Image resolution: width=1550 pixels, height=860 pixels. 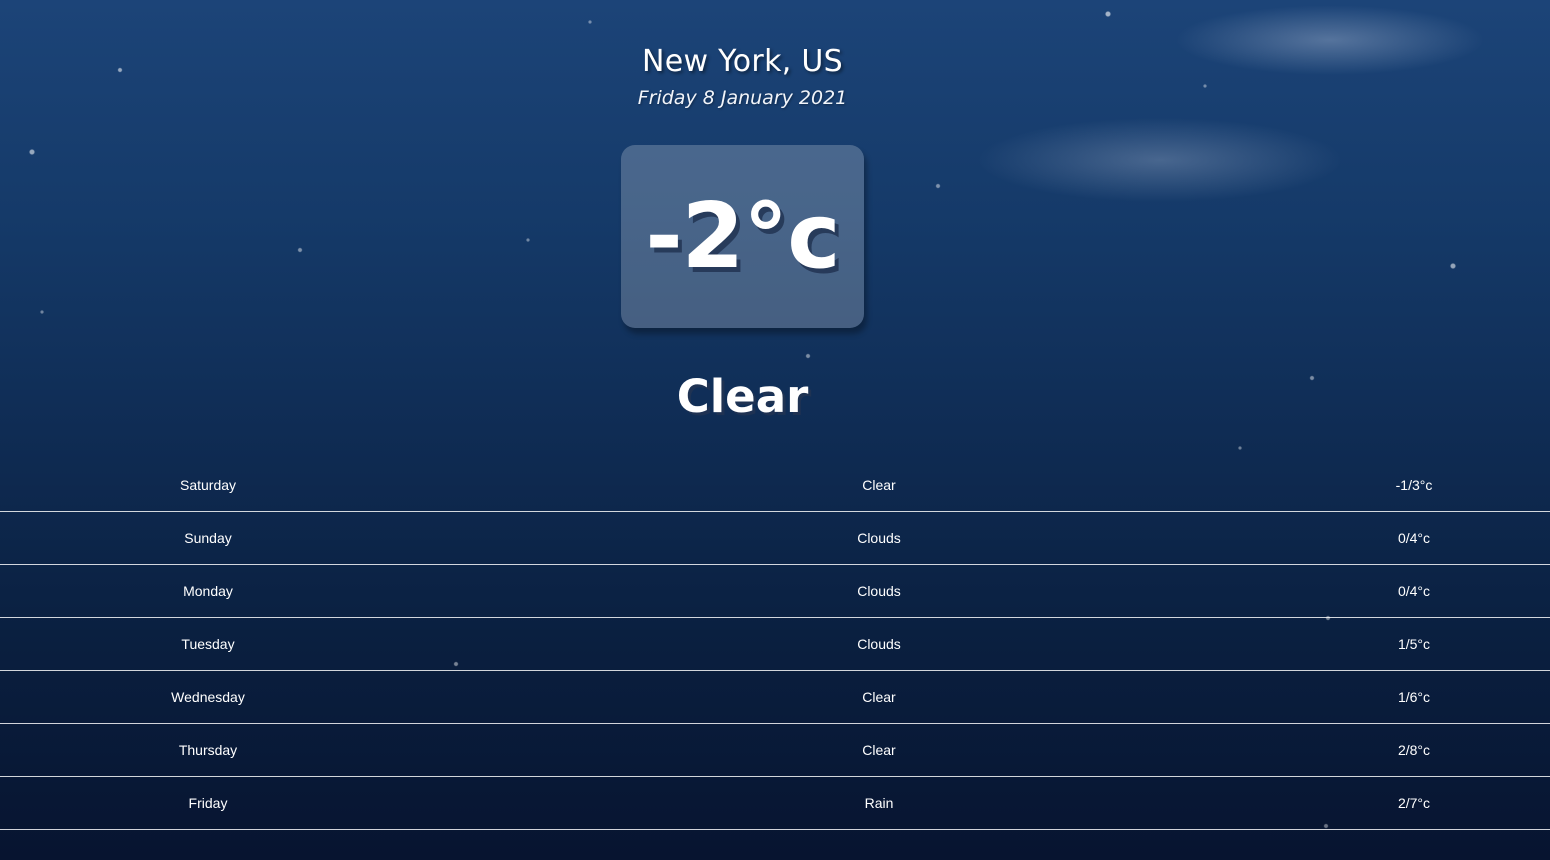 I want to click on forecast-temperature-range: 1/5°c, so click(x=1414, y=644).